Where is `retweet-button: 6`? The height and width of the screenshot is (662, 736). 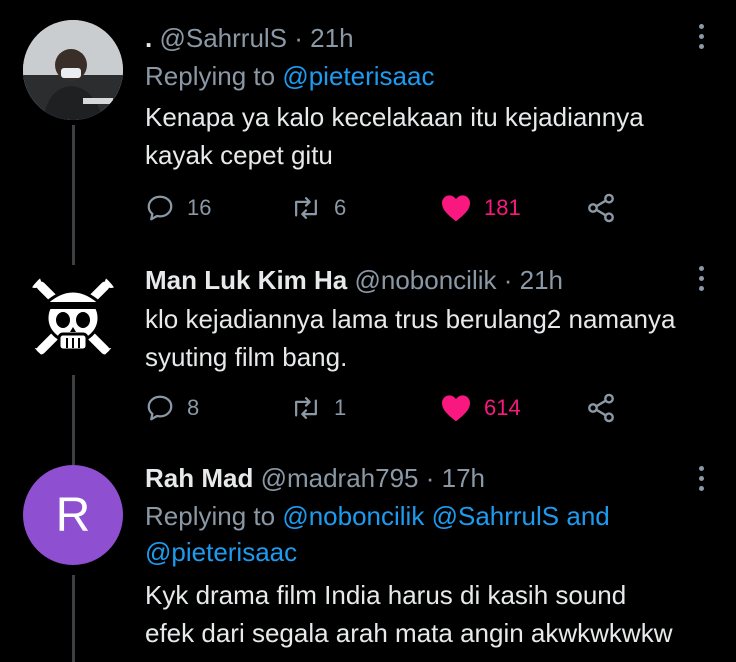 retweet-button: 6 is located at coordinates (318, 208).